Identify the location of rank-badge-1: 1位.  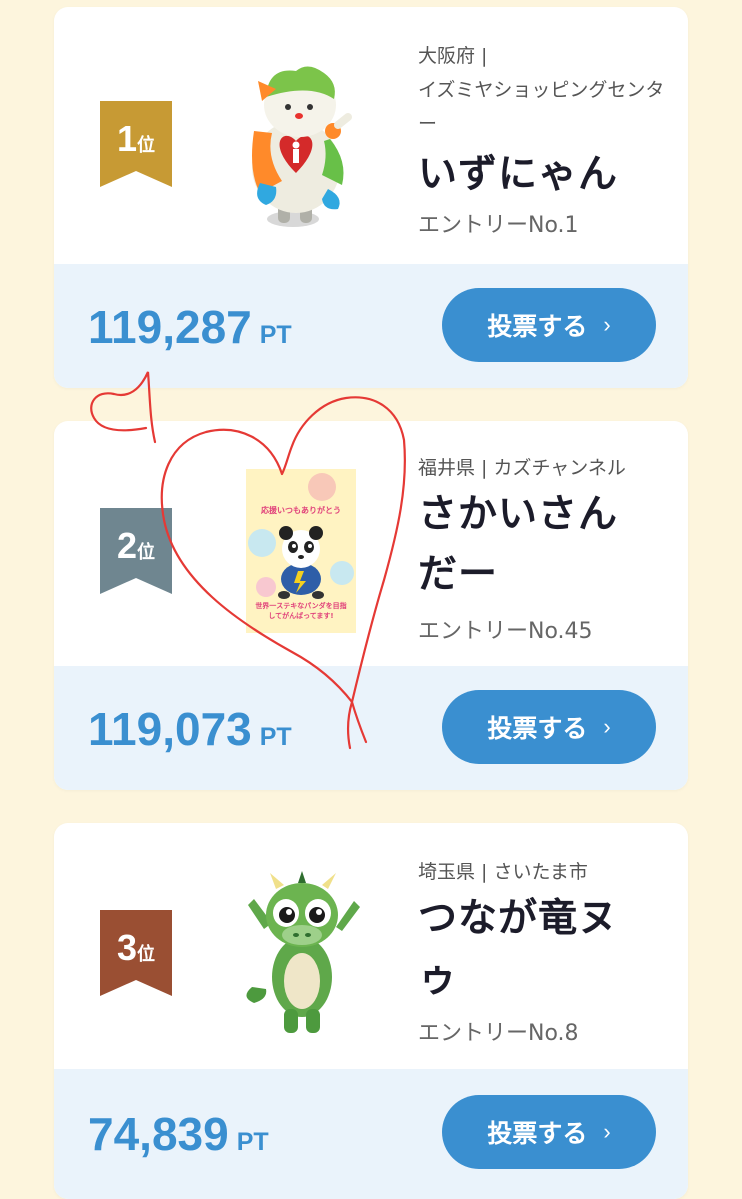
(136, 144).